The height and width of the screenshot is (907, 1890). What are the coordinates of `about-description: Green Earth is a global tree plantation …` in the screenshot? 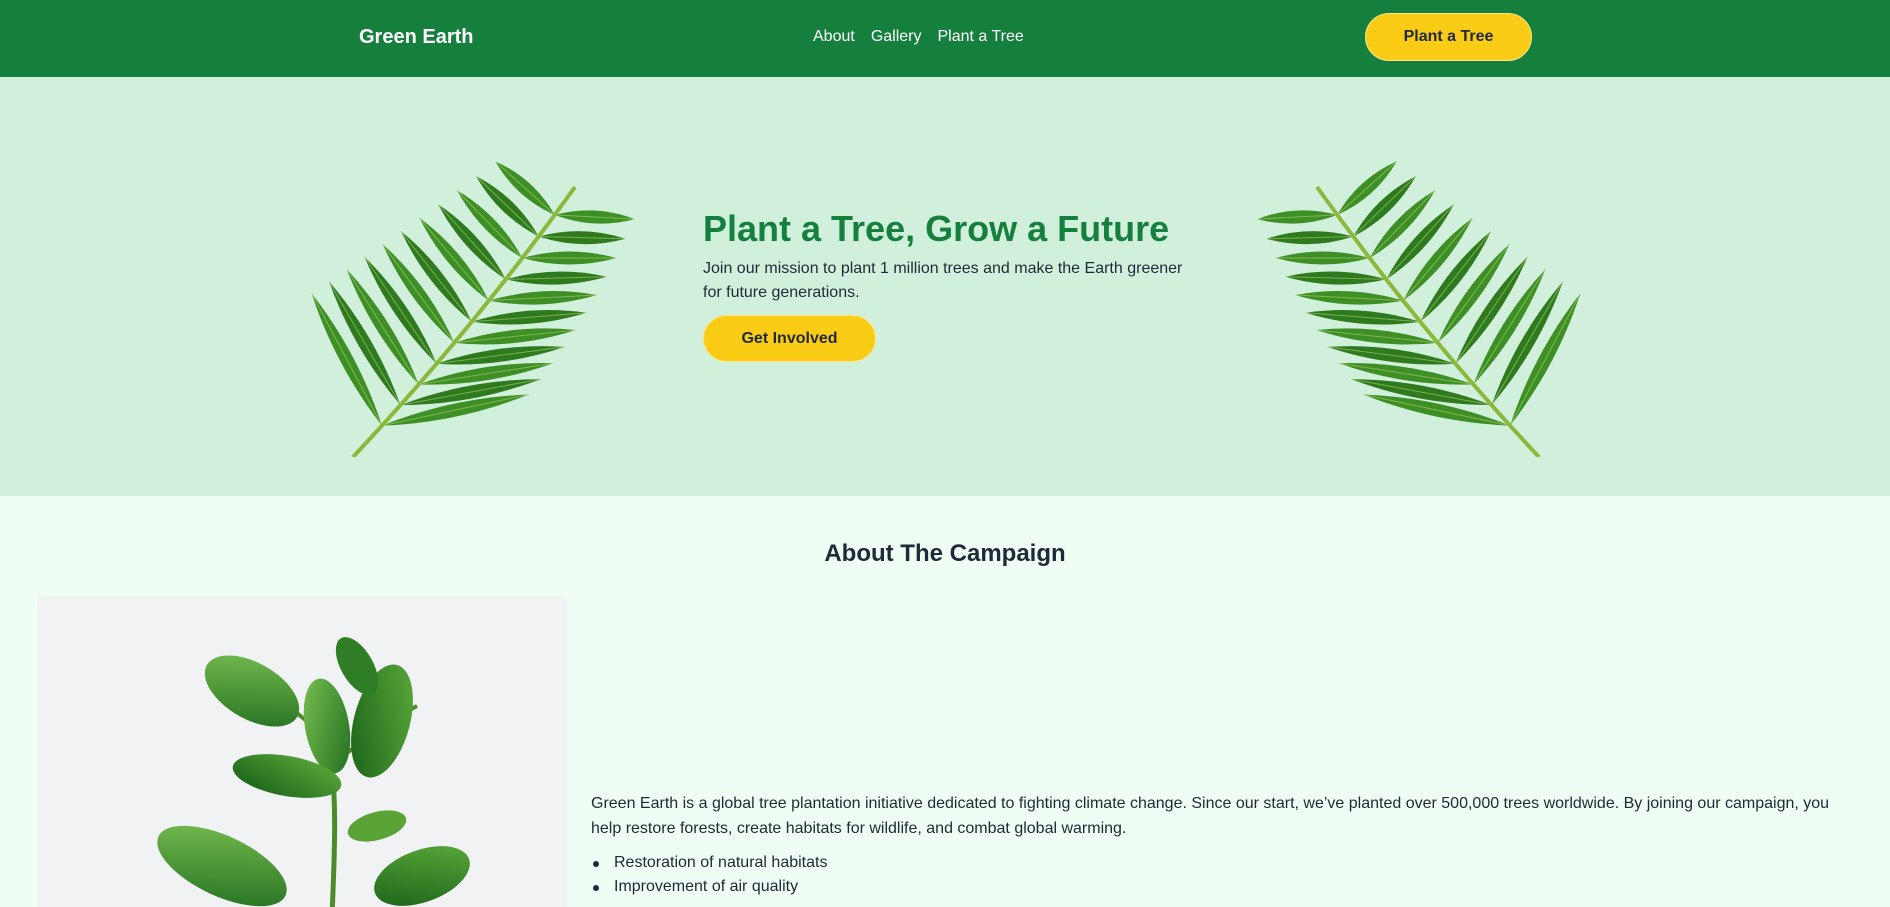 It's located at (1210, 816).